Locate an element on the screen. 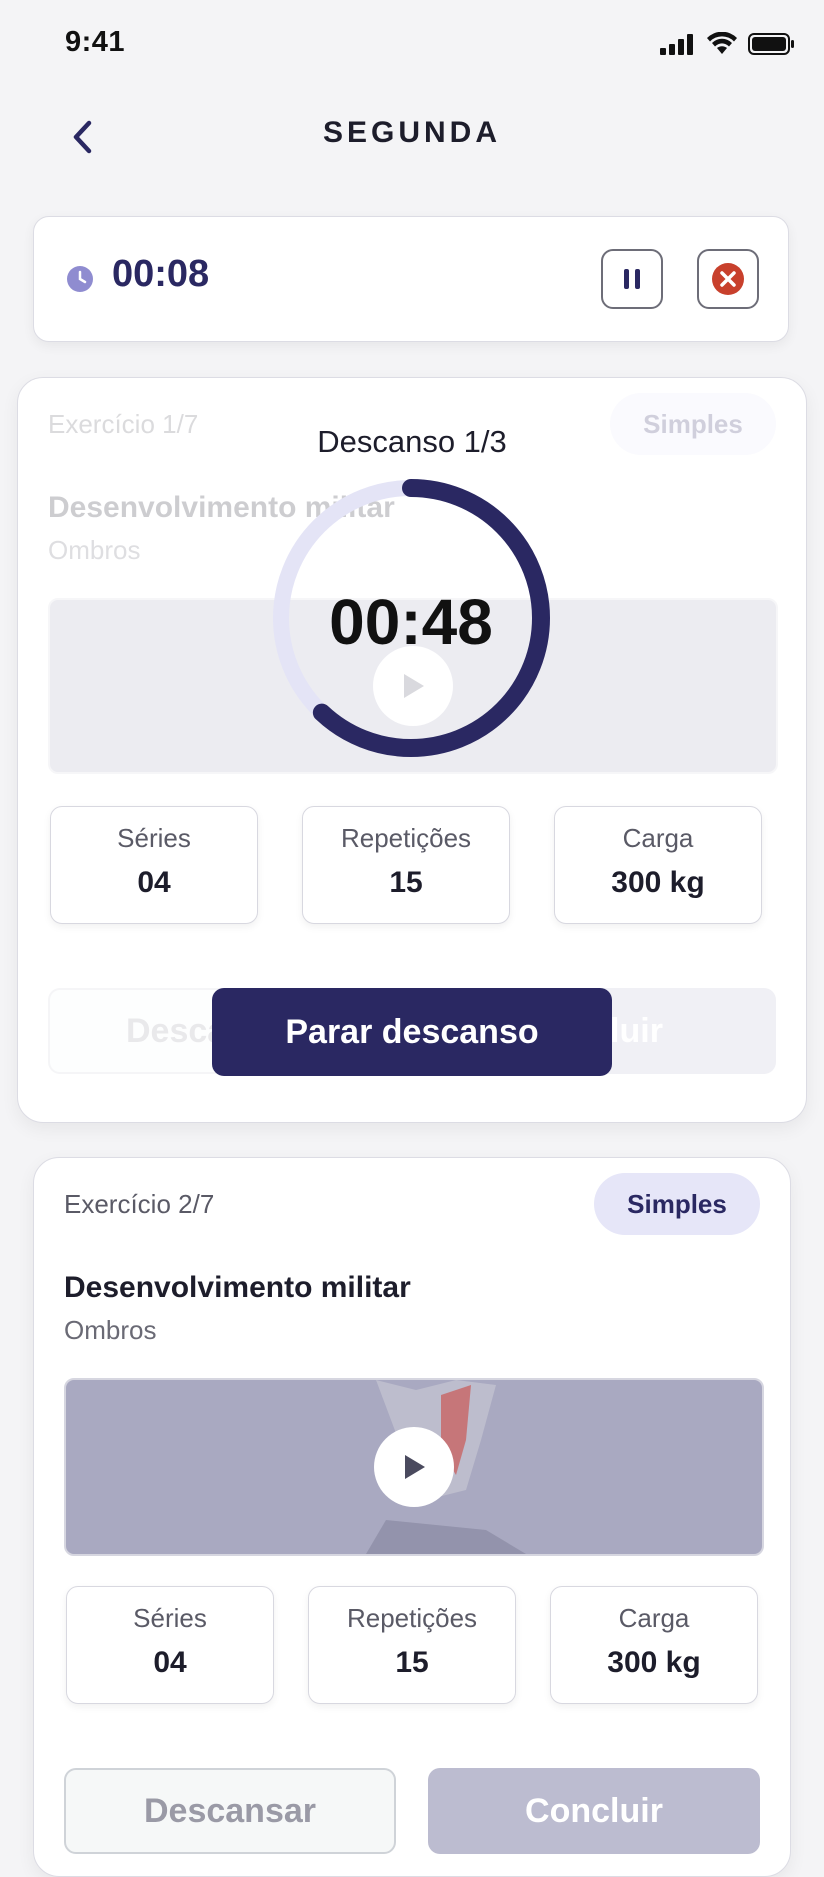  exercise-type-badge: Simples is located at coordinates (677, 1204).